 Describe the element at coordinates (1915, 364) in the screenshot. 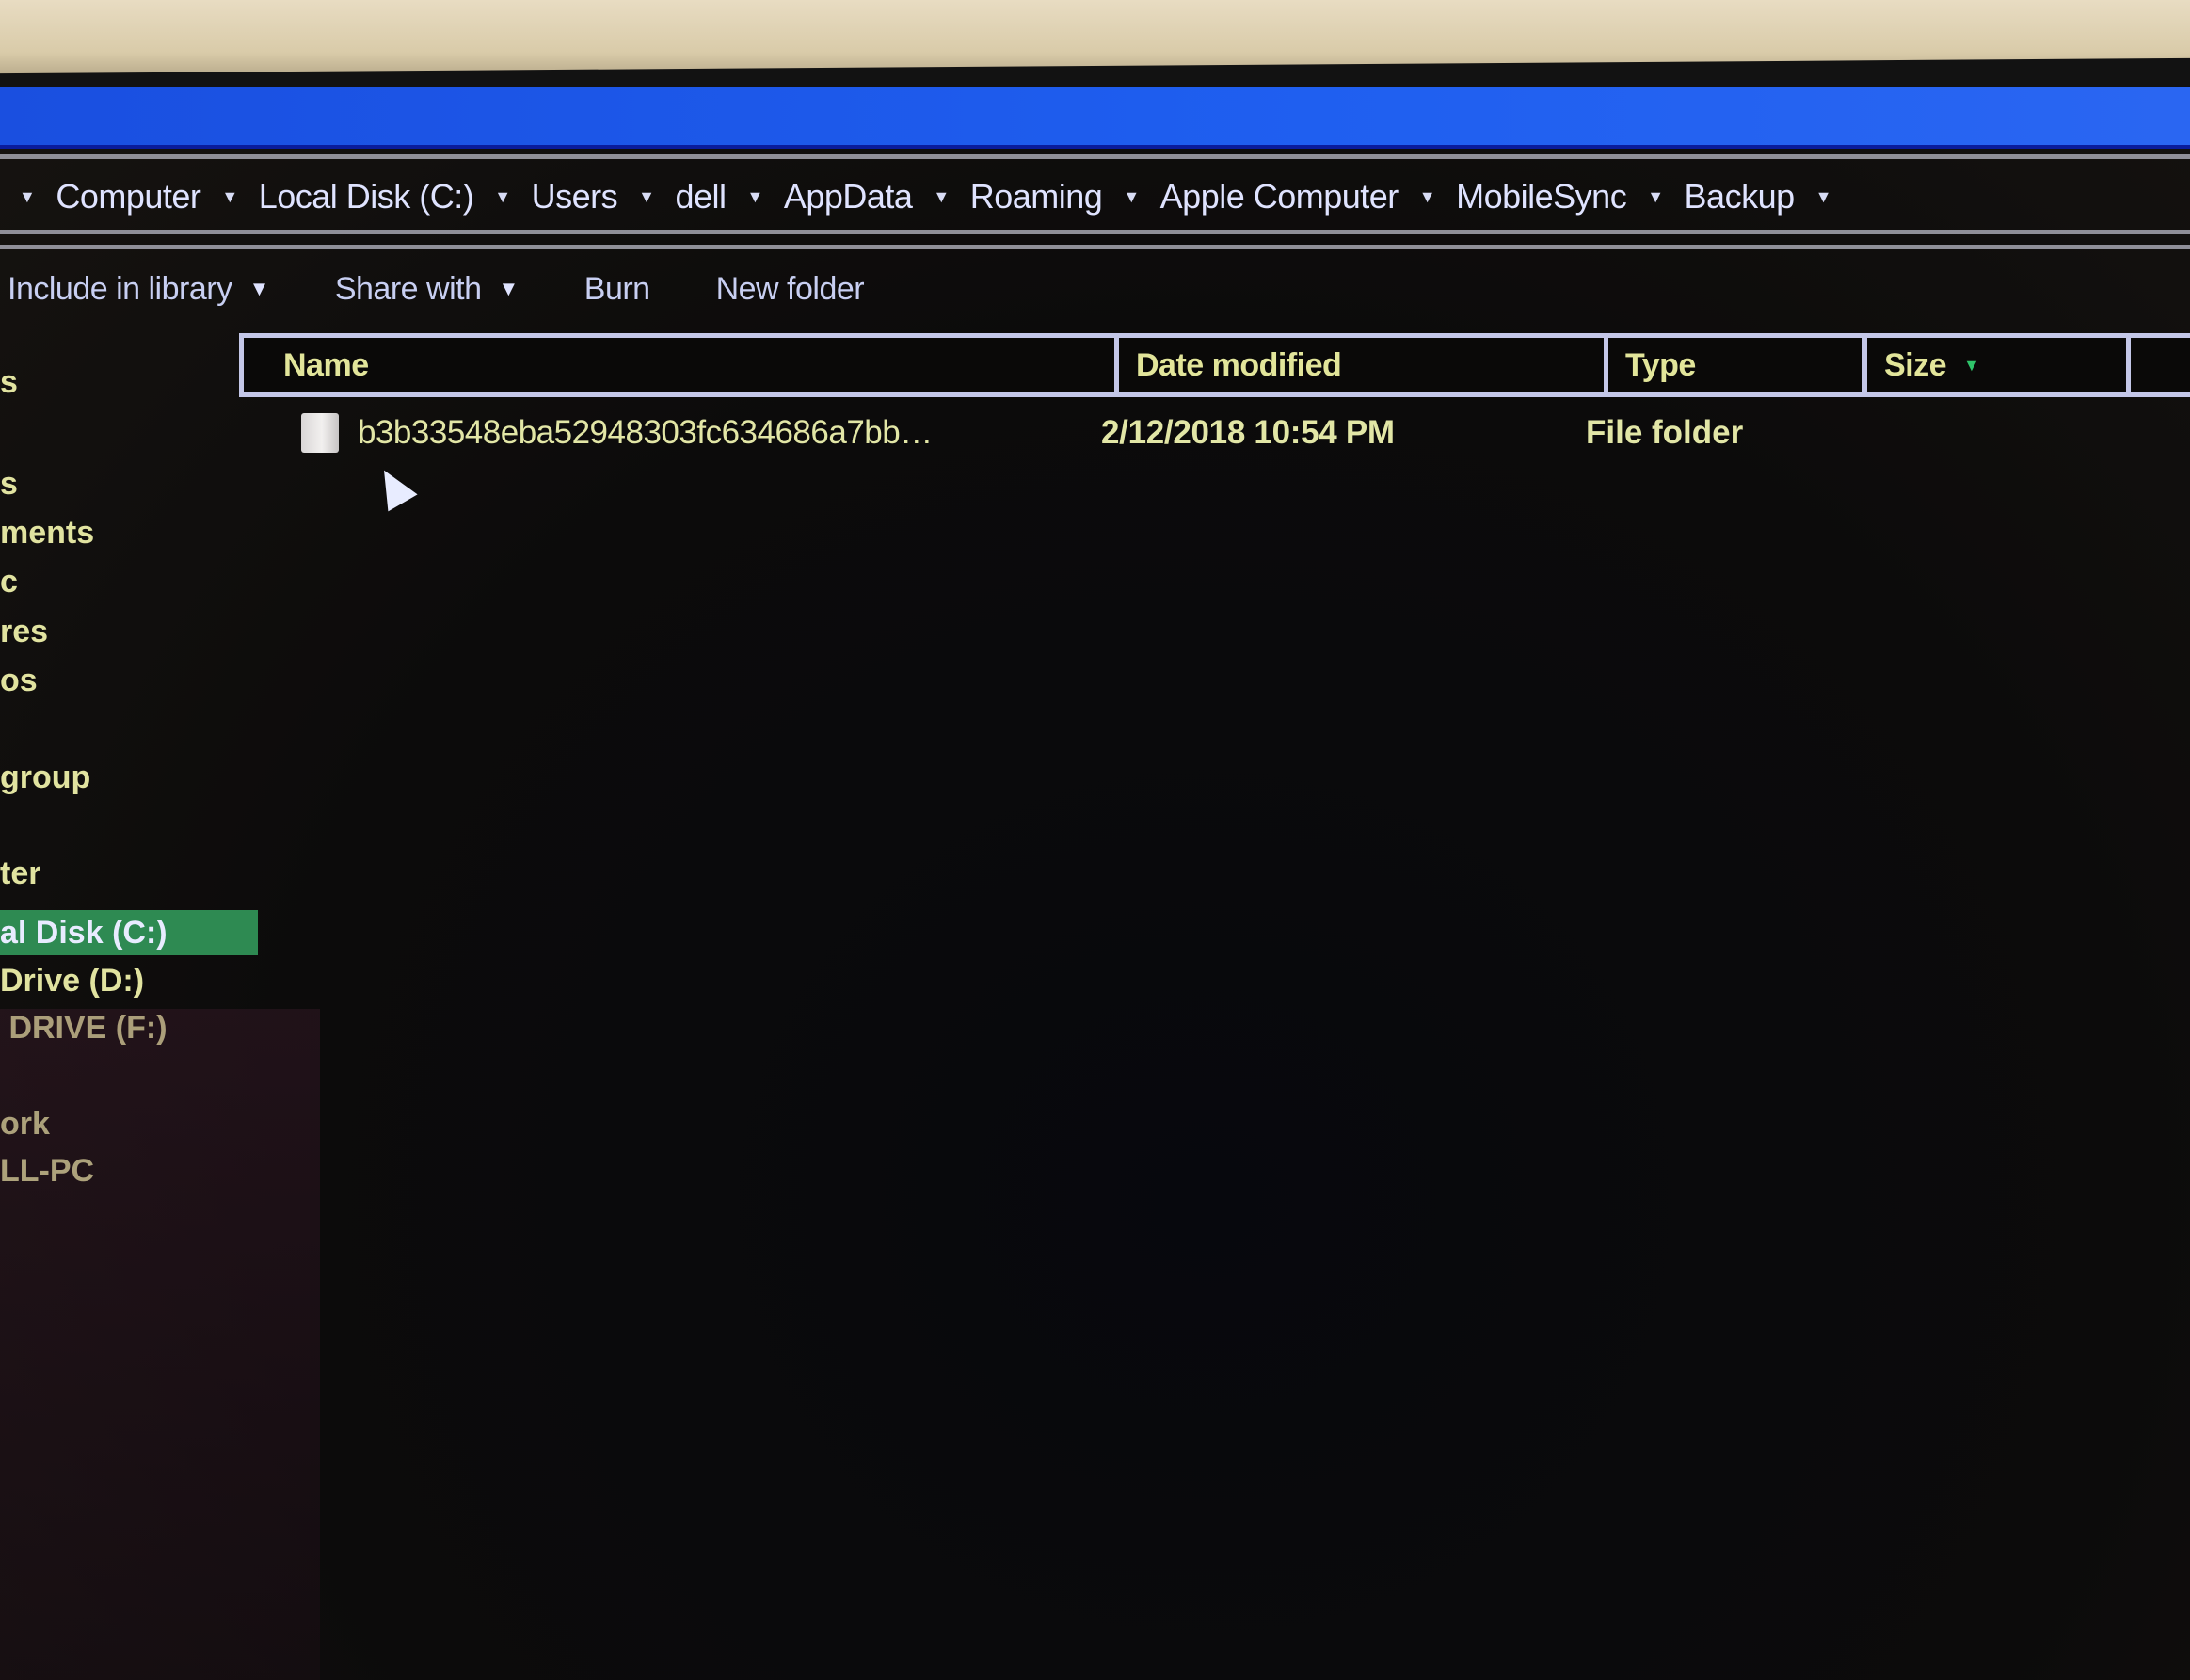

I see `column-size-label: Size` at that location.